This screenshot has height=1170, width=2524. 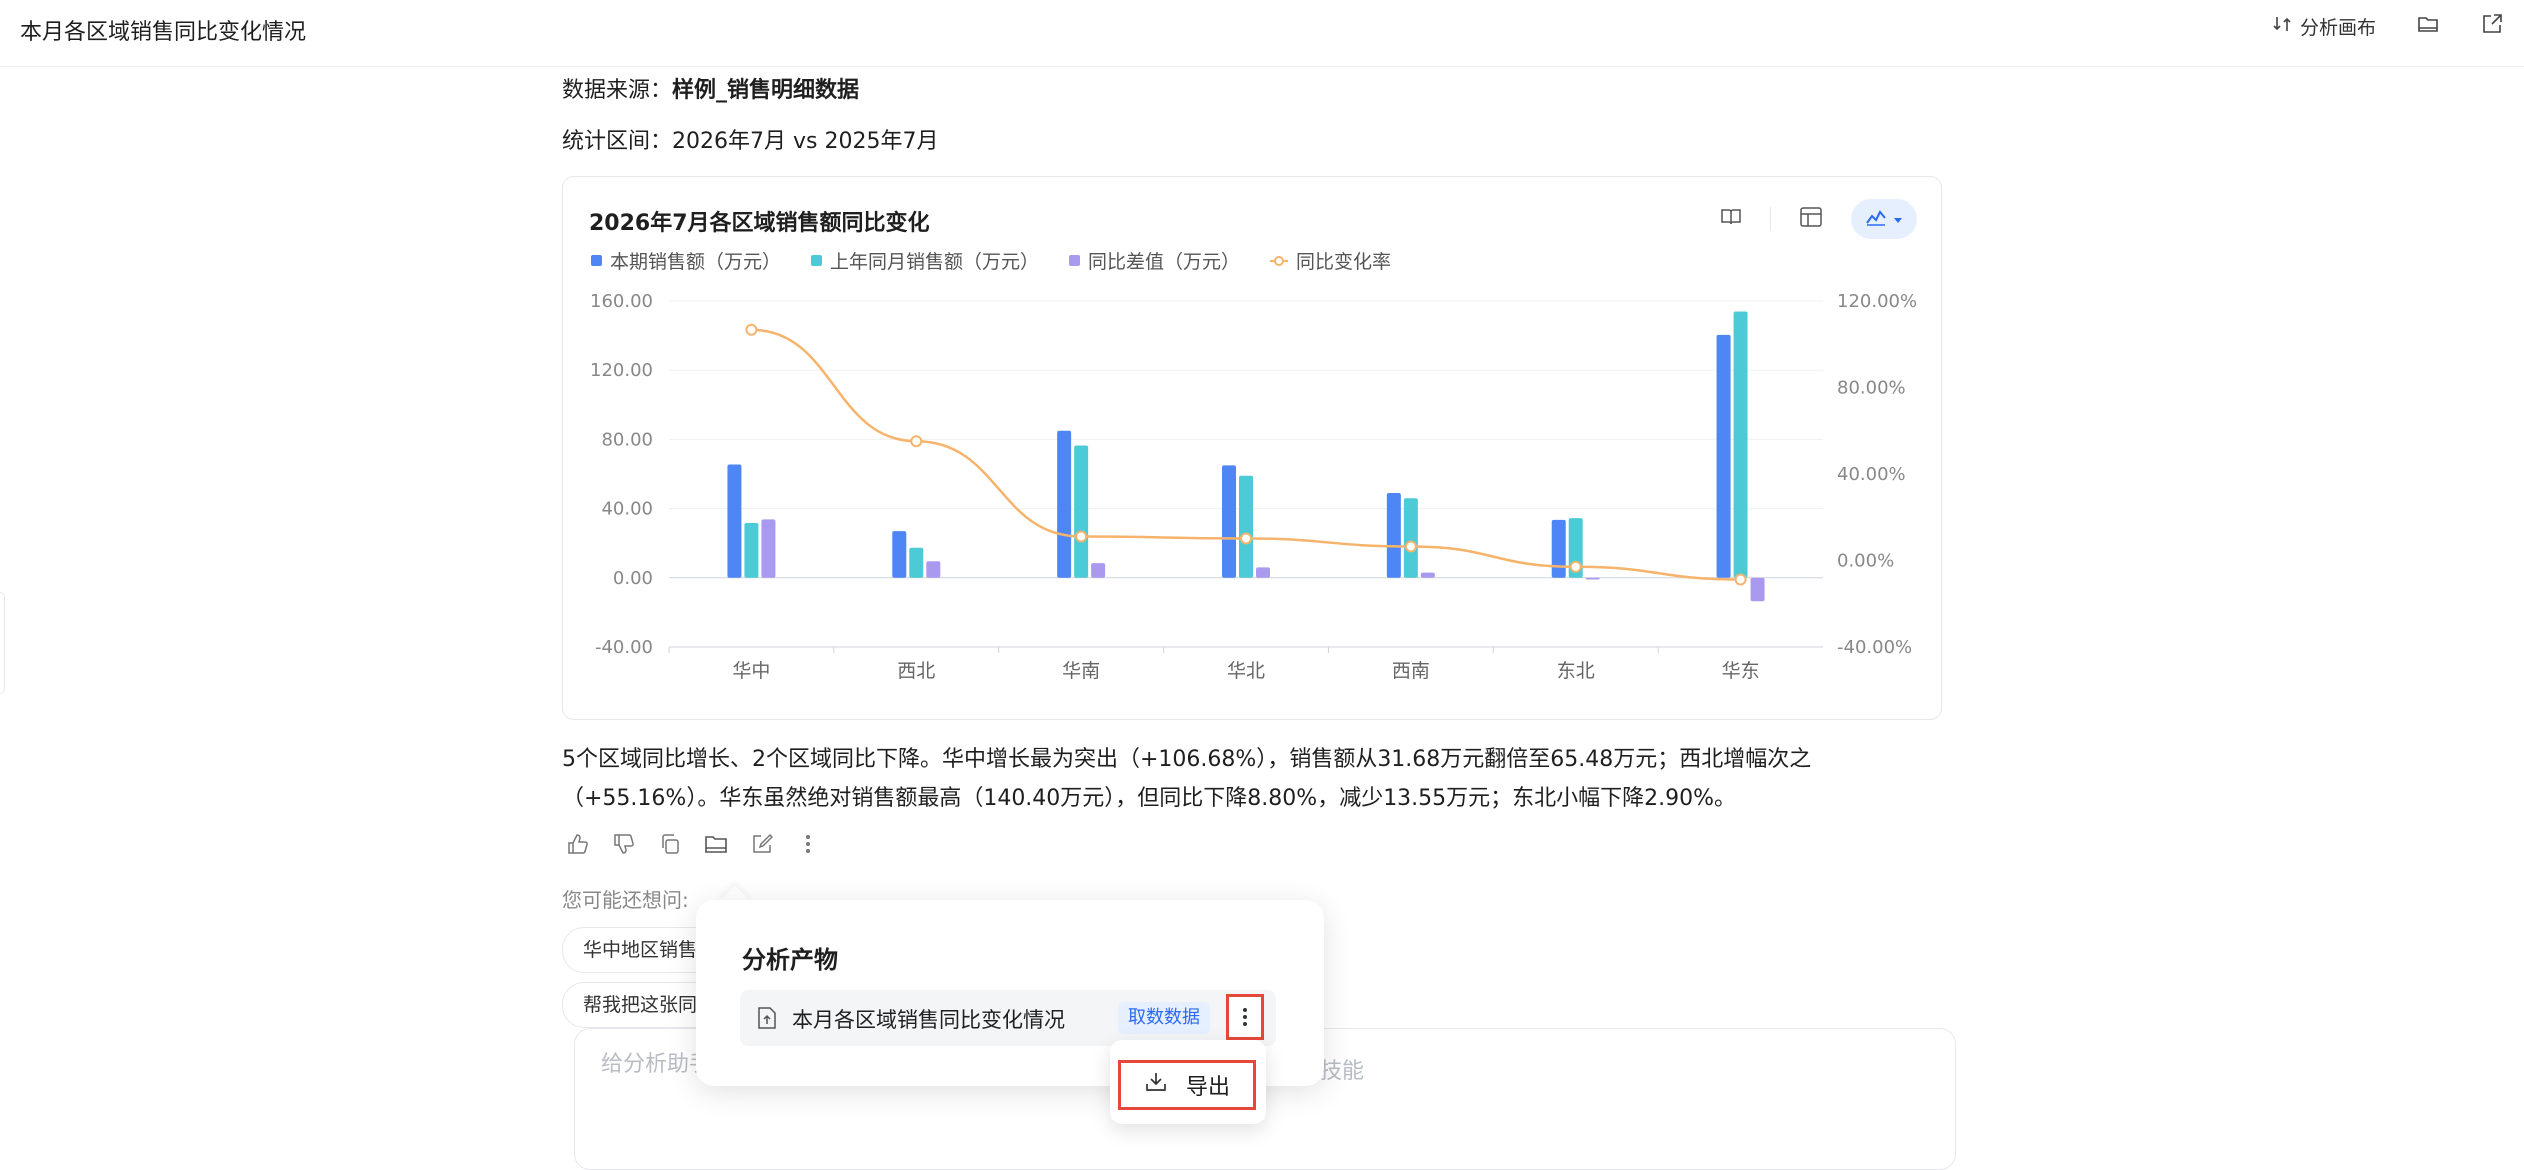 I want to click on suggestions-label: 您可能还想问:, so click(x=625, y=900).